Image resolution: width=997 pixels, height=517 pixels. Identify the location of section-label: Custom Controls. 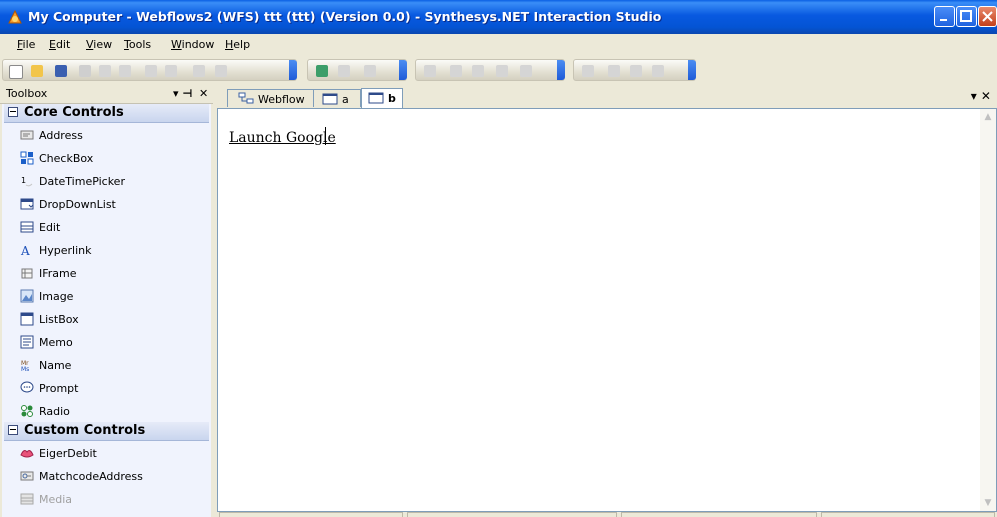
(85, 430).